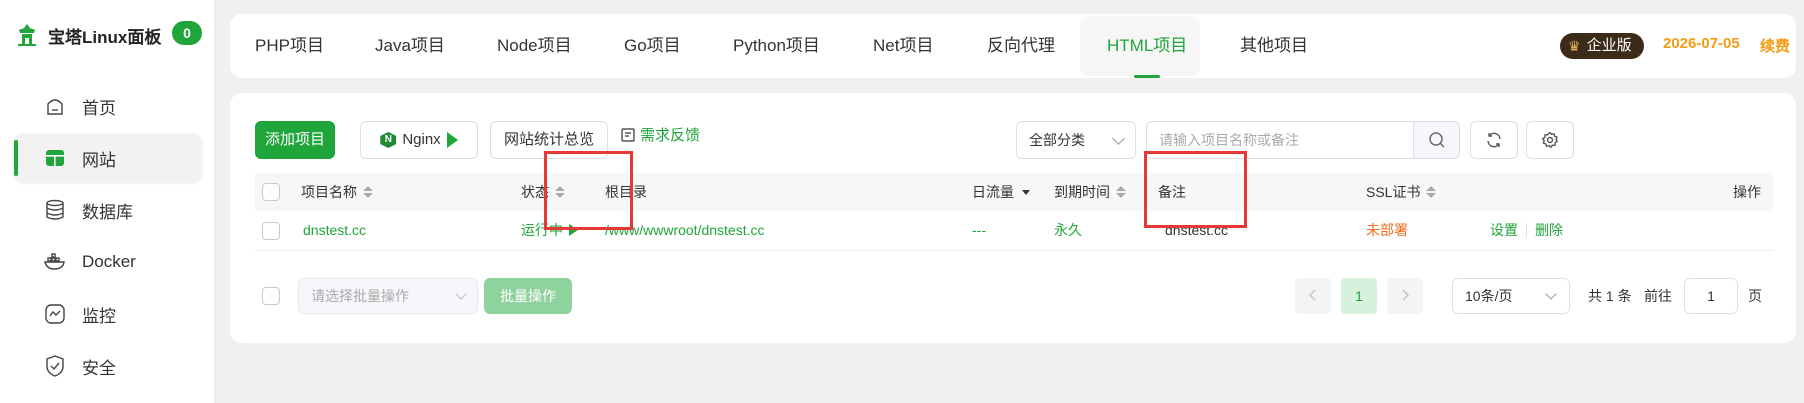  What do you see at coordinates (289, 46) in the screenshot?
I see `tab-php: PHP项目` at bounding box center [289, 46].